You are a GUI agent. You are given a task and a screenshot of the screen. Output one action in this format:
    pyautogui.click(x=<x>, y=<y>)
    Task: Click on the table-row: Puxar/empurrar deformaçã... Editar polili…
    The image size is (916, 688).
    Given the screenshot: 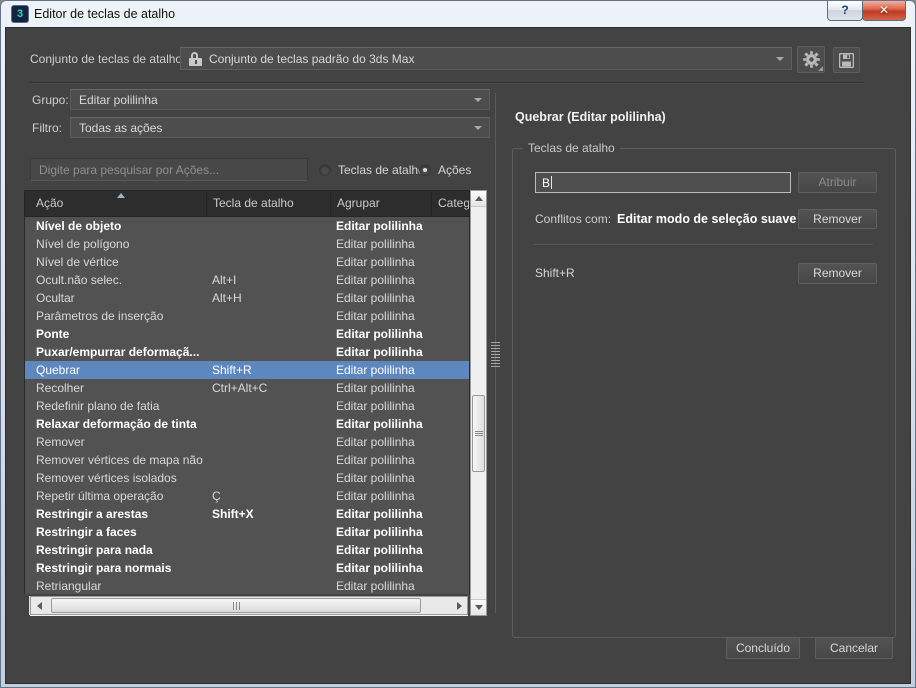 What is the action you would take?
    pyautogui.click(x=247, y=352)
    